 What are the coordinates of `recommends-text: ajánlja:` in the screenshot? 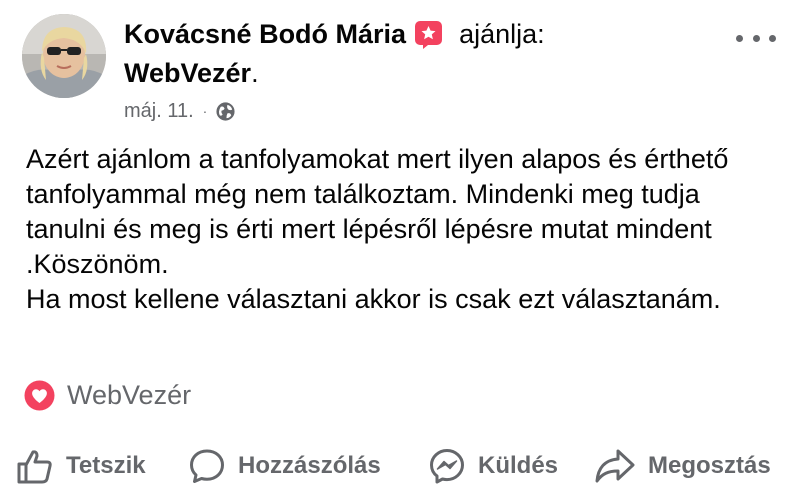 It's located at (502, 33).